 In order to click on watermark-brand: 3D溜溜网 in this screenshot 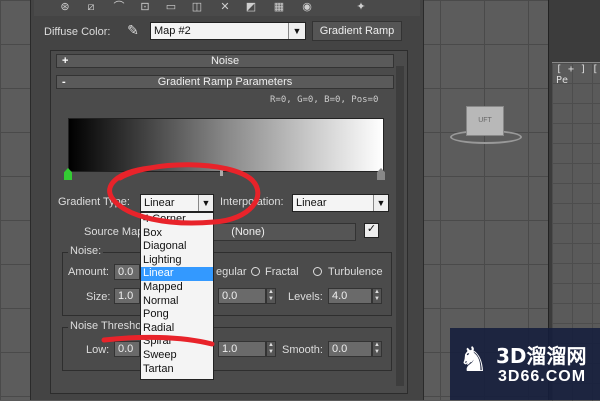, I will do `click(541, 356)`.